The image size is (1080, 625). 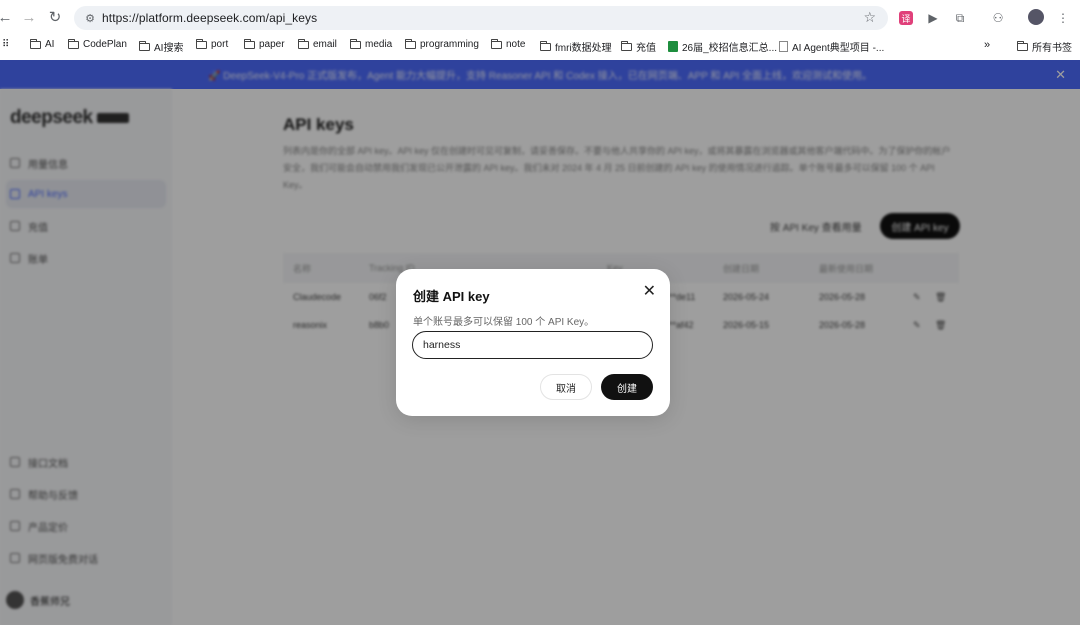 What do you see at coordinates (212, 44) in the screenshot?
I see `bookmark-port: port` at bounding box center [212, 44].